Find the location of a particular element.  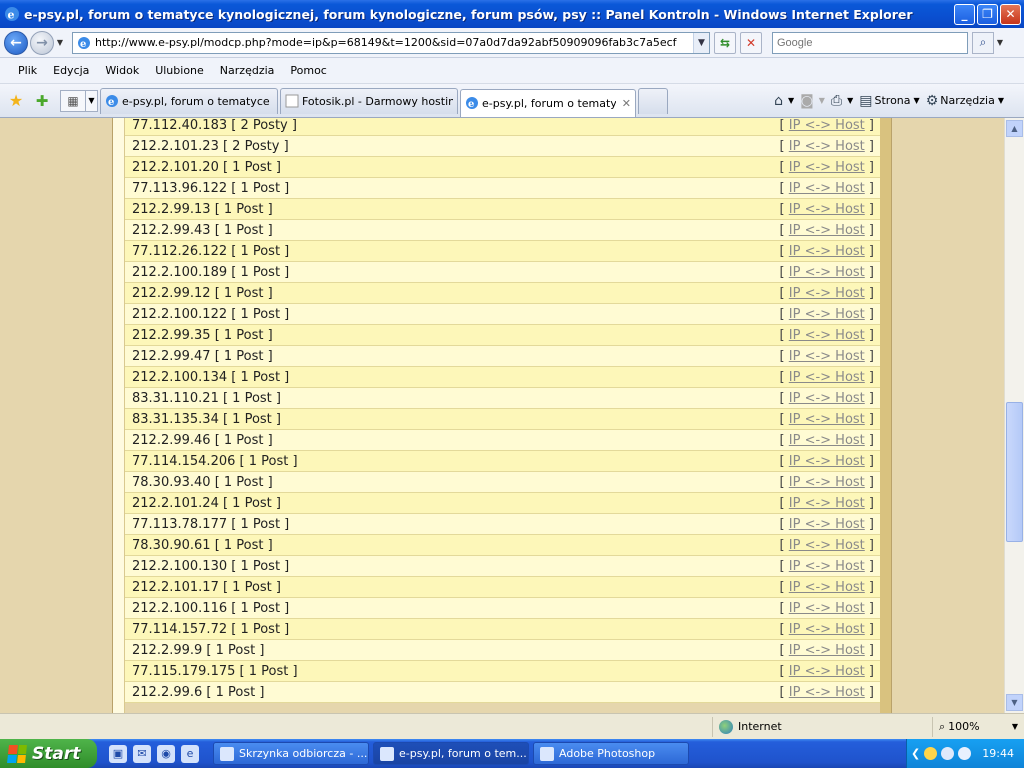

maximize-button: ❐ is located at coordinates (987, 14).